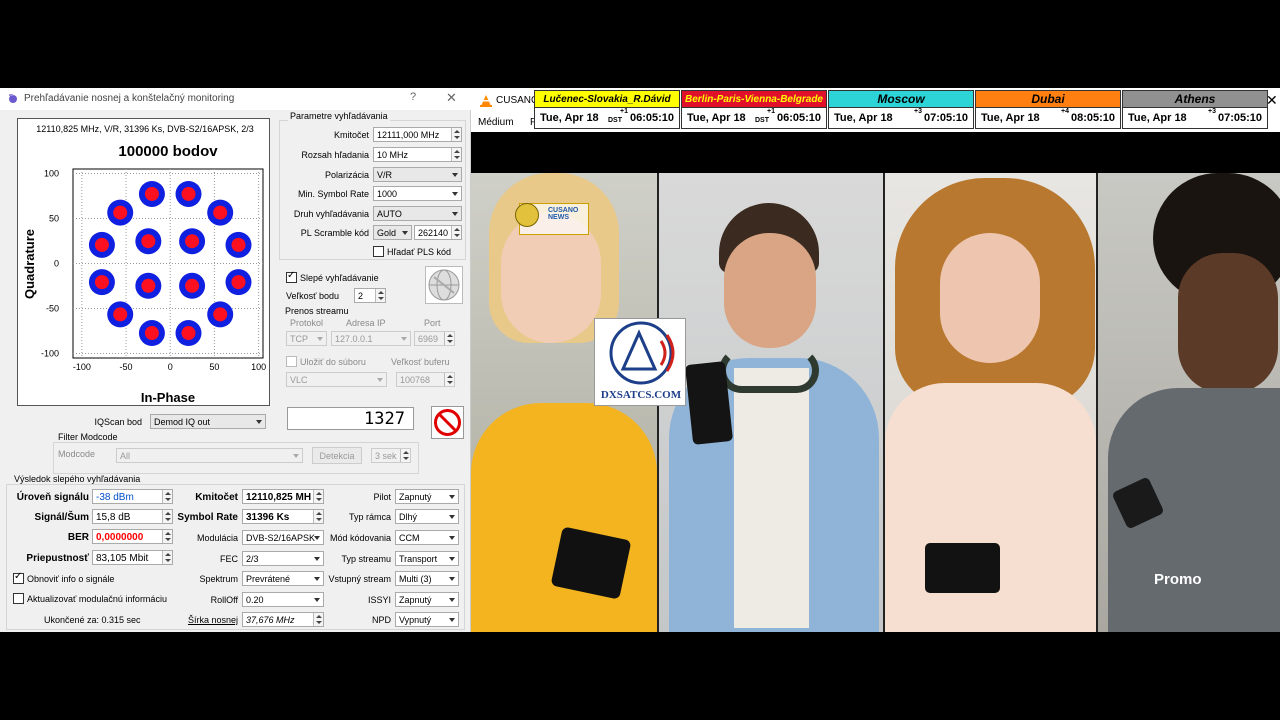 Image resolution: width=1280 pixels, height=720 pixels. What do you see at coordinates (391, 455) in the screenshot?
I see `detect-interval-input: 3 sek` at bounding box center [391, 455].